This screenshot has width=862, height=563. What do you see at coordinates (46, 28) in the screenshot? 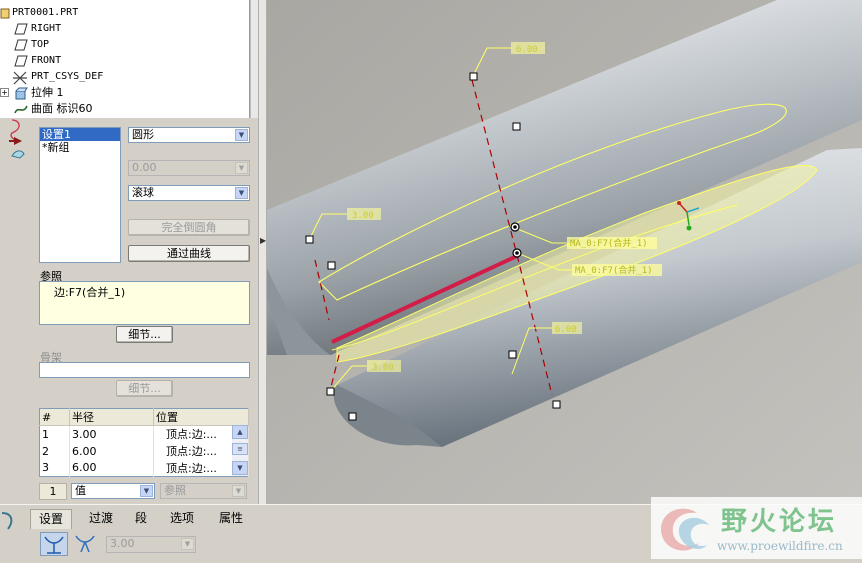
I see `tree-item-label: RIGHT` at bounding box center [46, 28].